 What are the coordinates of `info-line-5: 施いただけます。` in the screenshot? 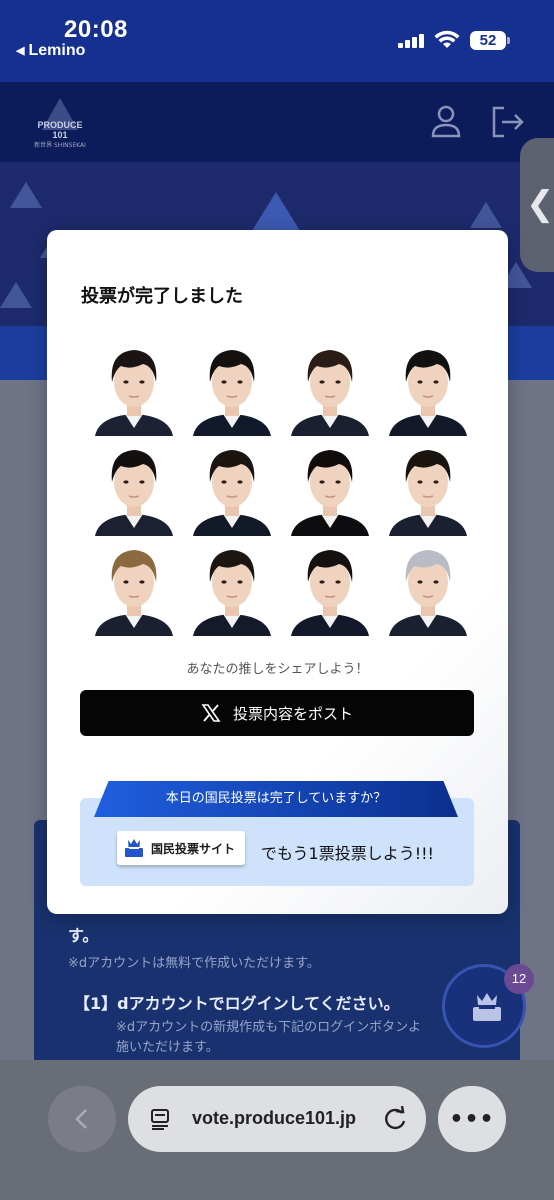 It's located at (167, 1047).